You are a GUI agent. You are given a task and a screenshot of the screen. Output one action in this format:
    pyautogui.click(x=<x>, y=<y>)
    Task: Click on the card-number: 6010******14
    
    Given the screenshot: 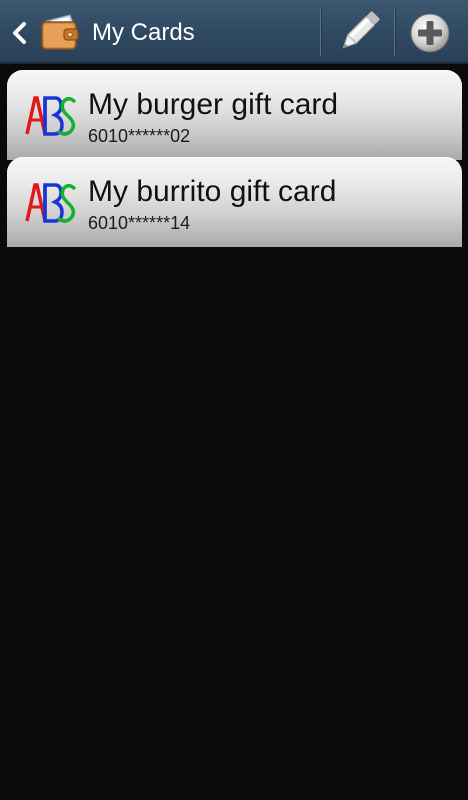 What is the action you would take?
    pyautogui.click(x=139, y=223)
    